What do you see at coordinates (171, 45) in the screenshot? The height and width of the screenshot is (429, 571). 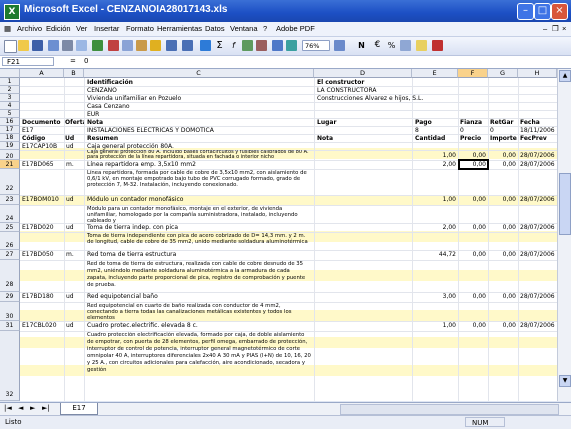 I see `undo-icon` at bounding box center [171, 45].